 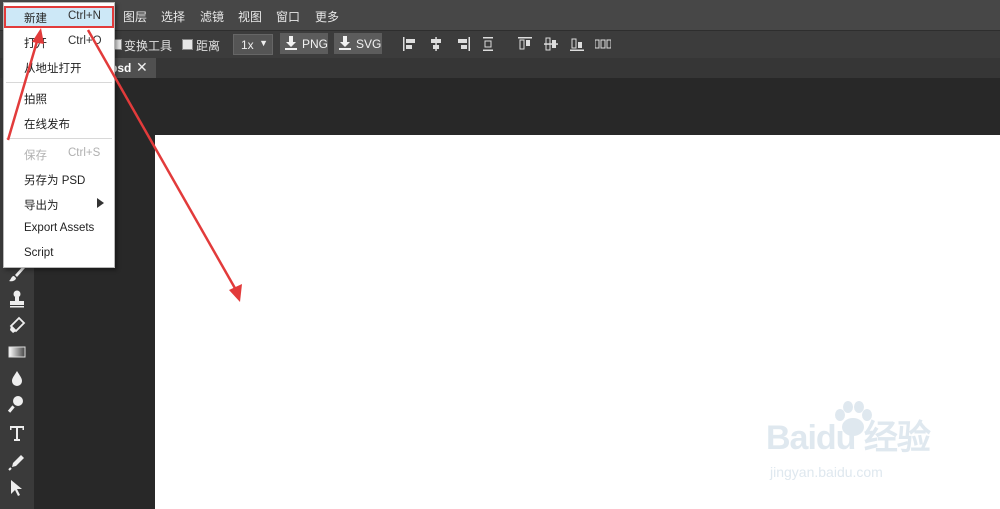 I want to click on menu-item-export-as: 导出为, so click(x=59, y=204).